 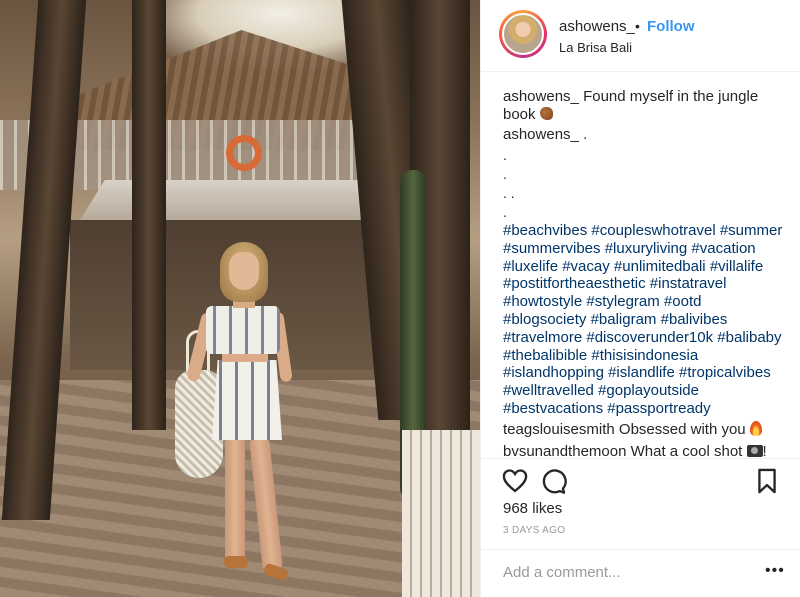 What do you see at coordinates (586, 266) in the screenshot?
I see `hashtag: #vacay` at bounding box center [586, 266].